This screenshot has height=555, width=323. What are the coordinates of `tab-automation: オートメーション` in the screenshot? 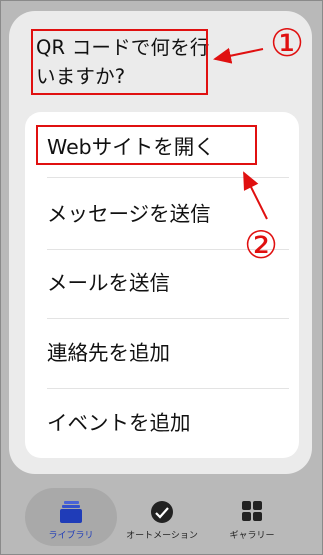 It's located at (162, 517).